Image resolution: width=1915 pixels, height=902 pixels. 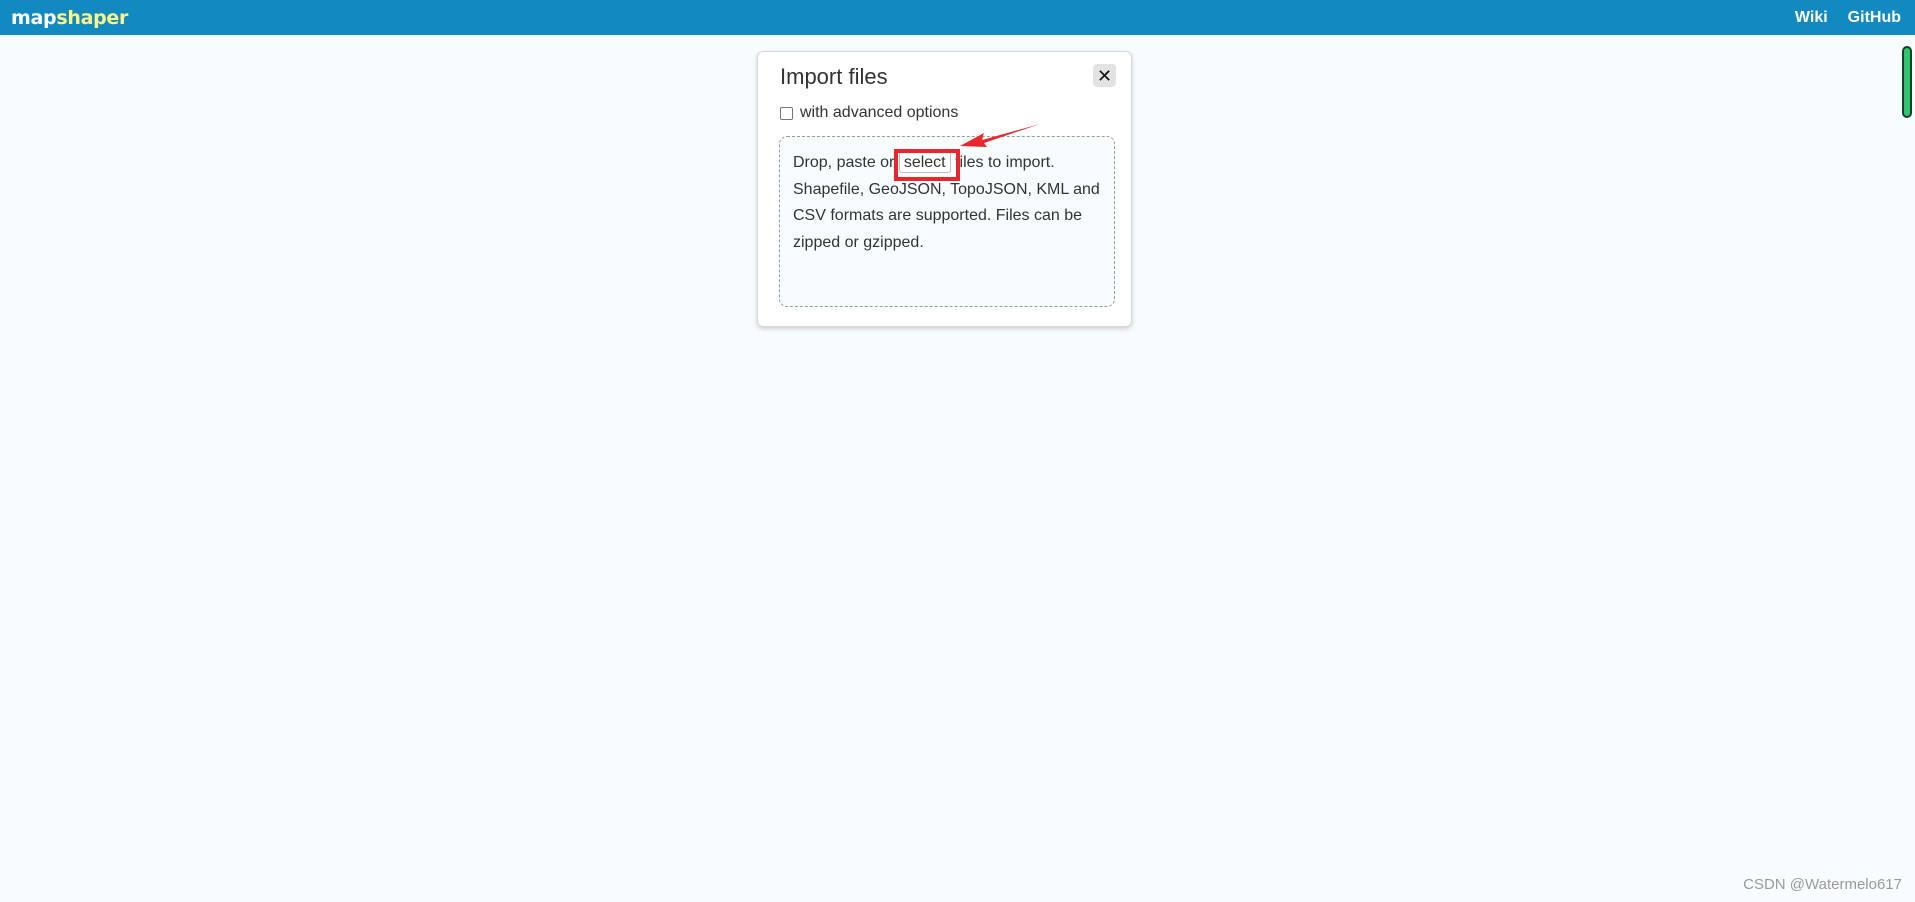 I want to click on wiki-link: Wiki, so click(x=1811, y=18).